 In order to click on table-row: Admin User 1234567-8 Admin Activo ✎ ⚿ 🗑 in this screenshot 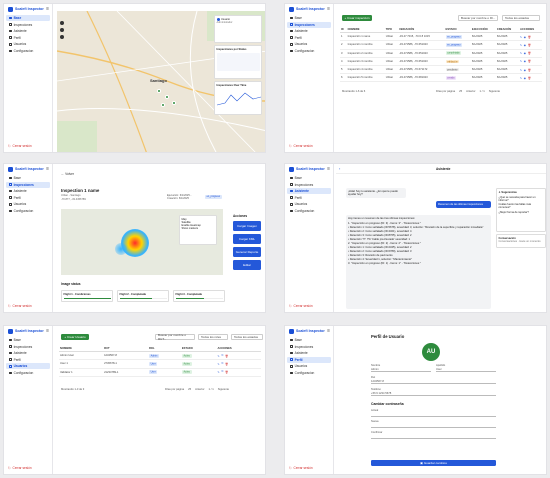, I will do `click(160, 356)`.